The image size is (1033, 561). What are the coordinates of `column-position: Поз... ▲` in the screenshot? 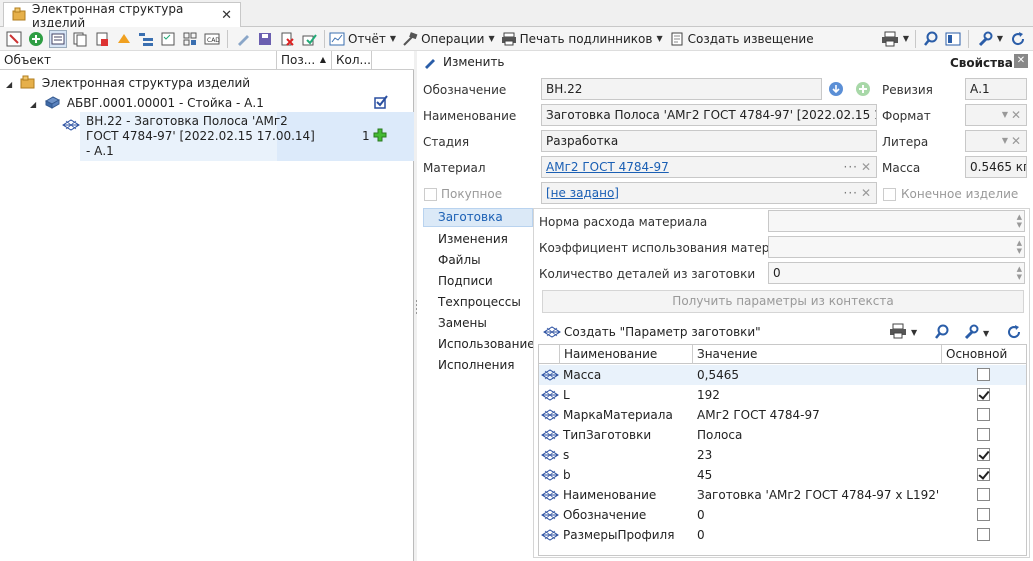 It's located at (304, 60).